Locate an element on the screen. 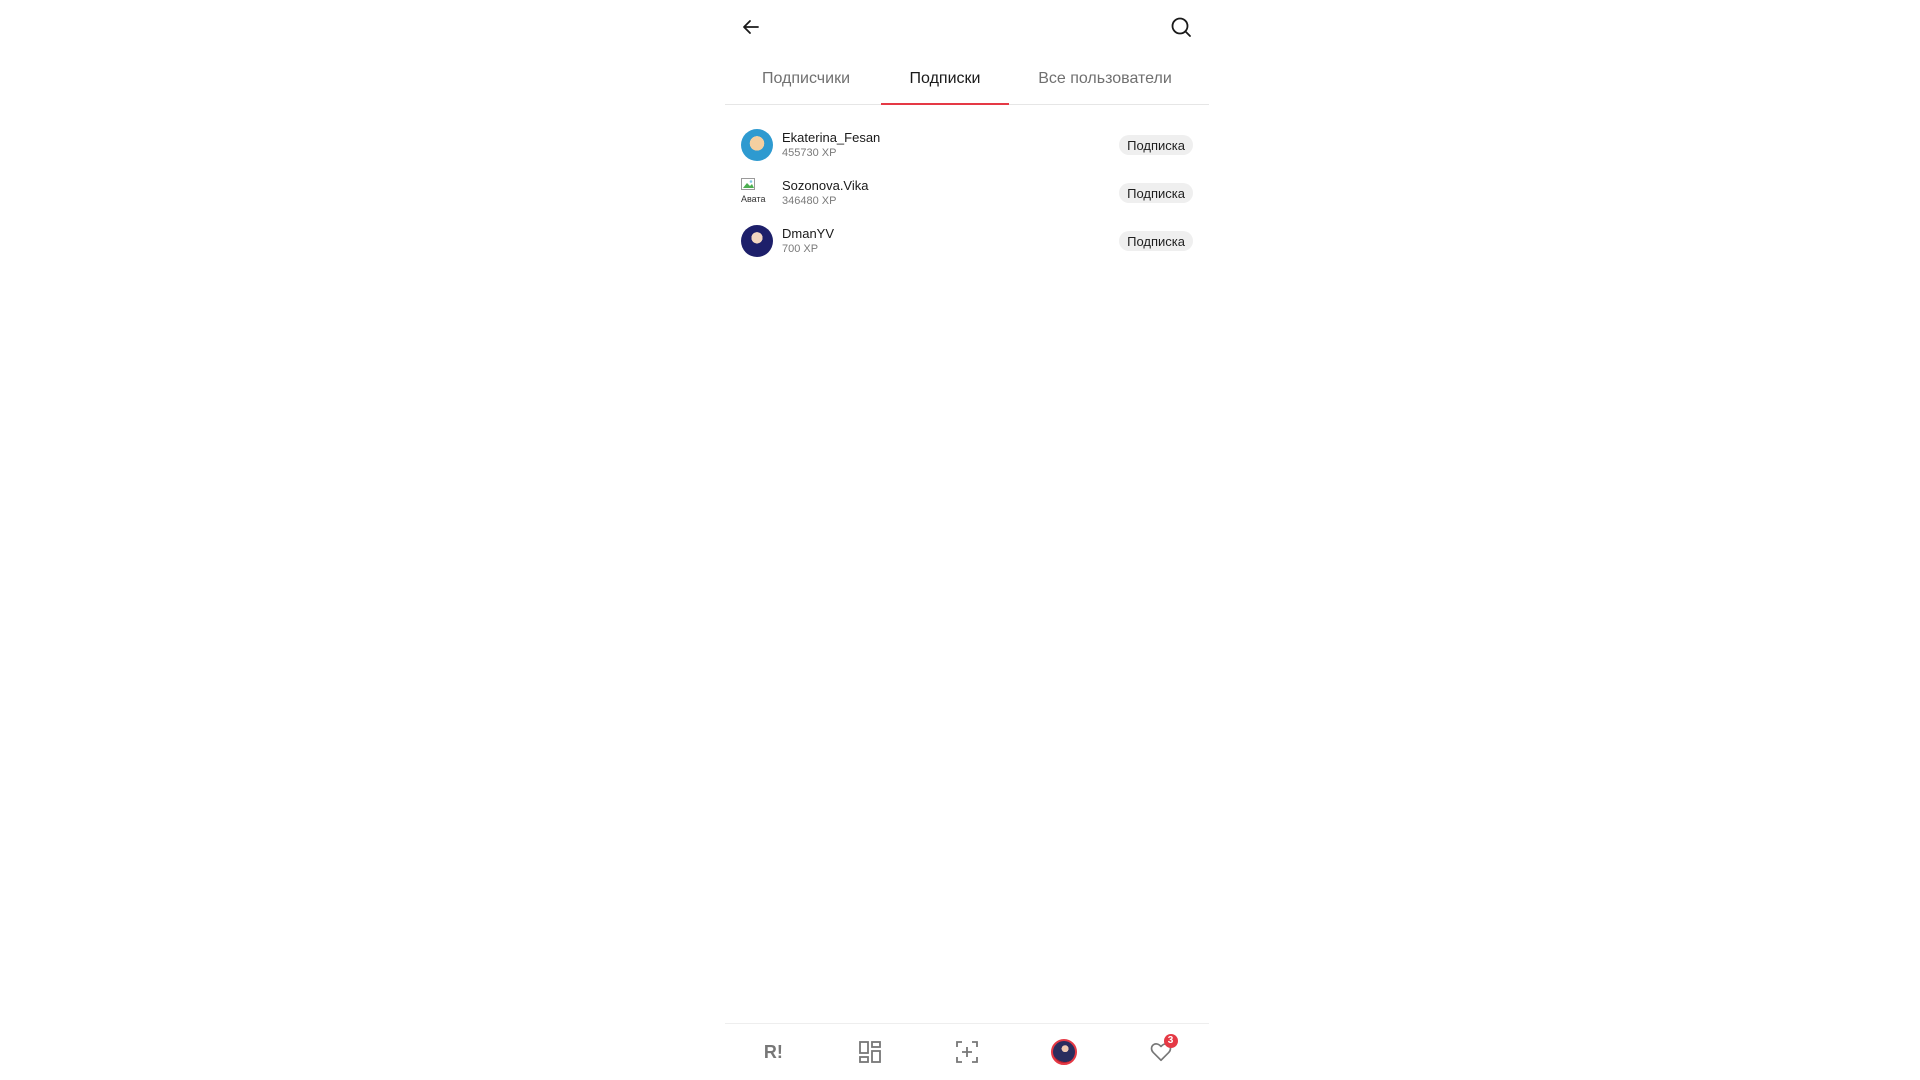  list-item: Авата Sozonova.Vika 346480 XP Подписка is located at coordinates (967, 193).